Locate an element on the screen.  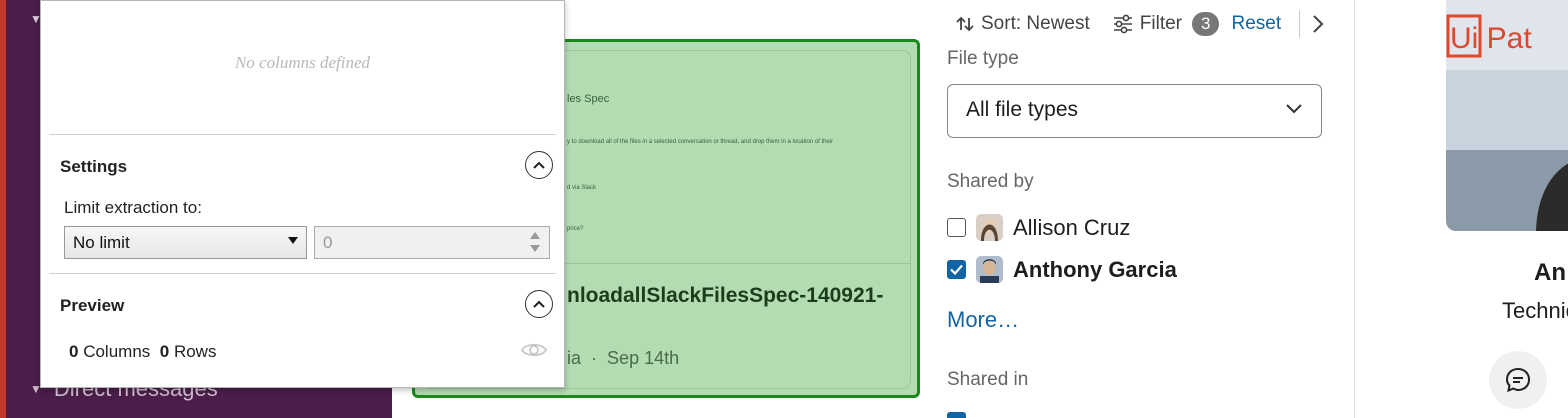
shared-by-option: Anthony Garcia is located at coordinates (1062, 269).